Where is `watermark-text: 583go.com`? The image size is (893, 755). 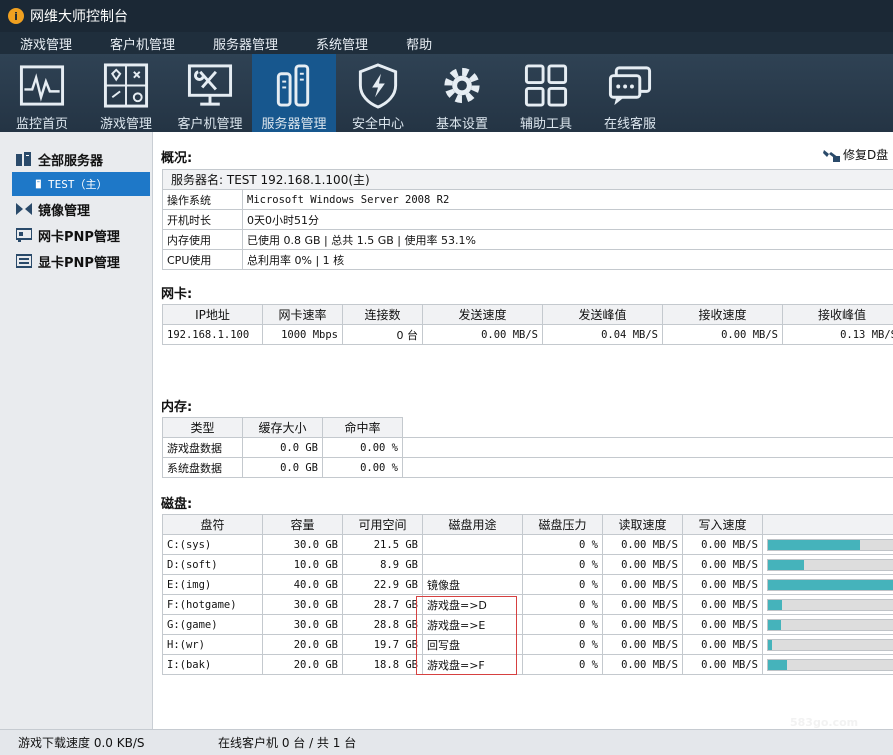 watermark-text: 583go.com is located at coordinates (824, 722).